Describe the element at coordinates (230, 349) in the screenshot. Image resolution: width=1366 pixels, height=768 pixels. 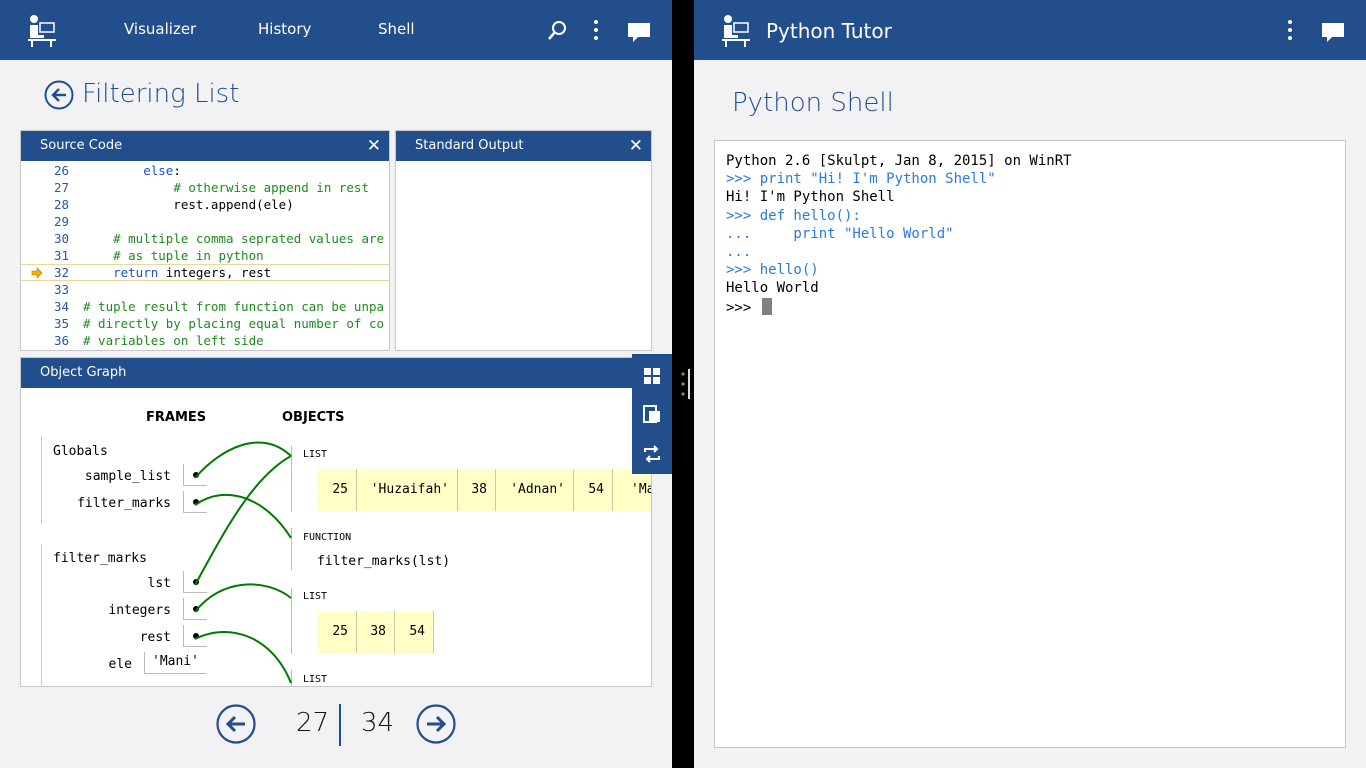
I see `code-text: integers, rest = filter_marks(sample_li` at that location.